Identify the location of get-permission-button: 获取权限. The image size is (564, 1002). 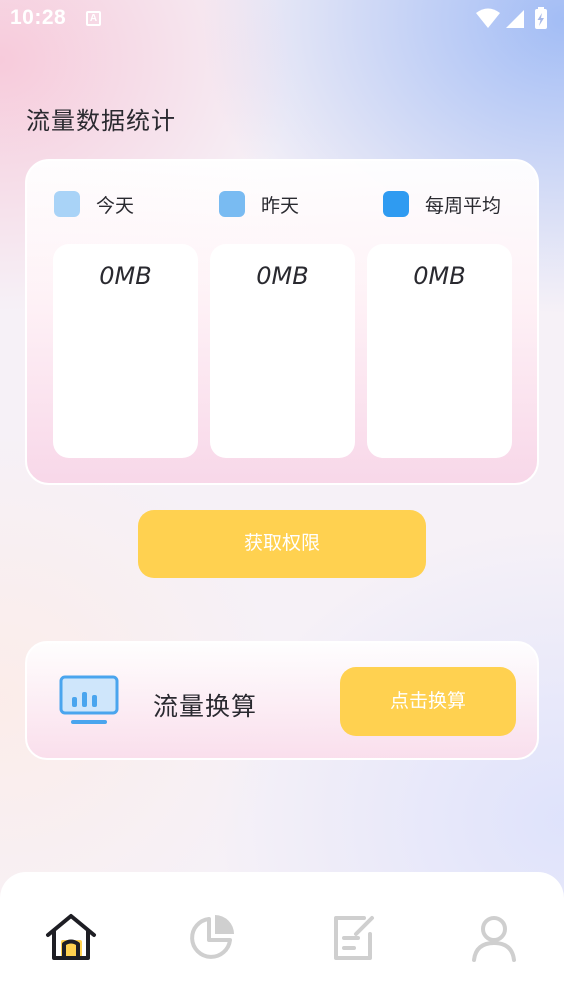
(282, 544).